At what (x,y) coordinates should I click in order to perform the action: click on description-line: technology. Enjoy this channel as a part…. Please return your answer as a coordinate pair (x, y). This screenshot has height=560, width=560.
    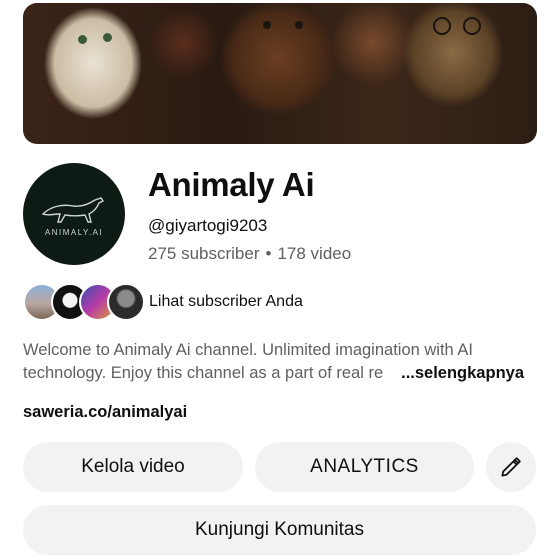
    Looking at the image, I should click on (203, 373).